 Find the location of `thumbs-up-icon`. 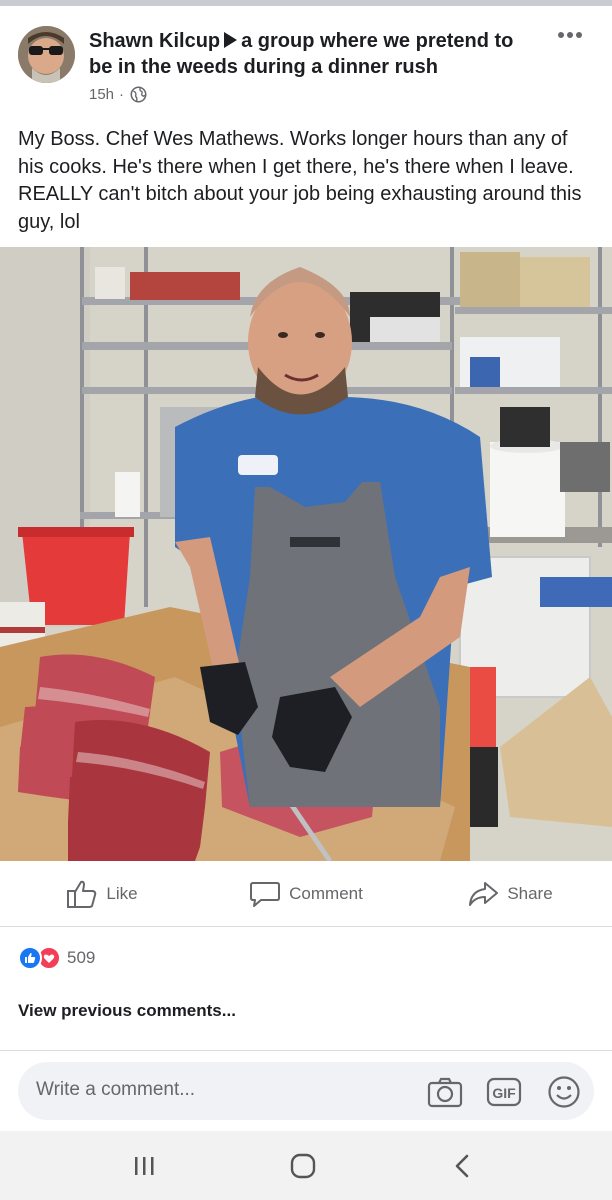

thumbs-up-icon is located at coordinates (82, 894).